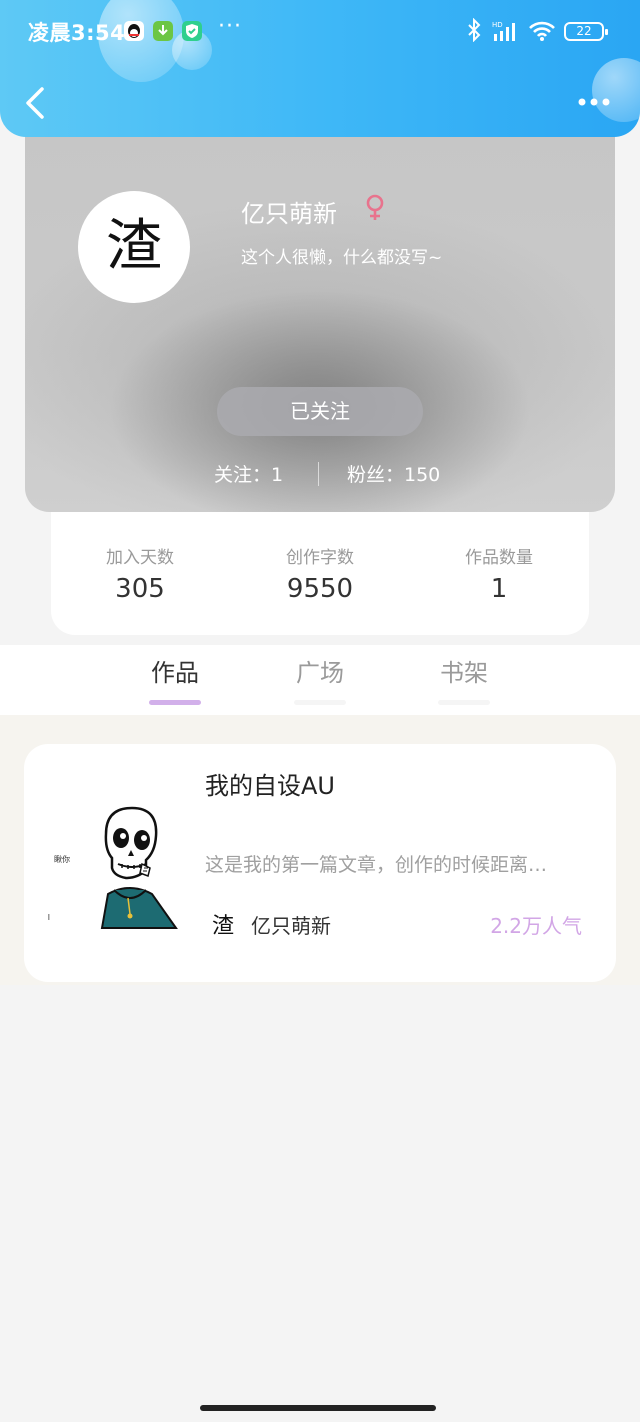 This screenshot has width=640, height=1422. Describe the element at coordinates (320, 673) in the screenshot. I see `tab-label: 广场` at that location.